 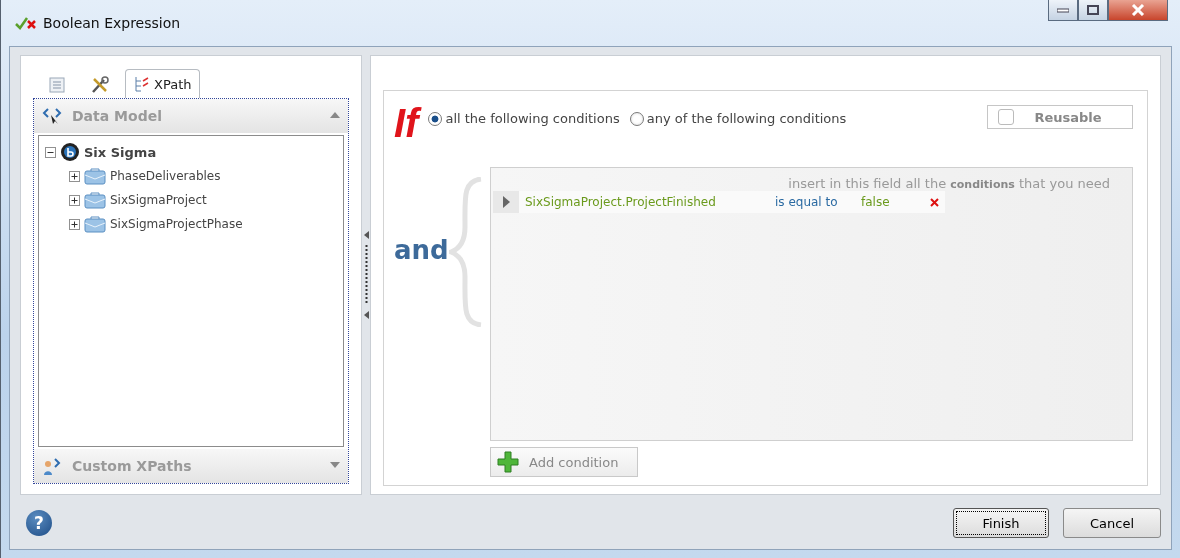 I want to click on condition-row: SixSigmaProject.ProjectFinished is equal to false, so click(x=719, y=202).